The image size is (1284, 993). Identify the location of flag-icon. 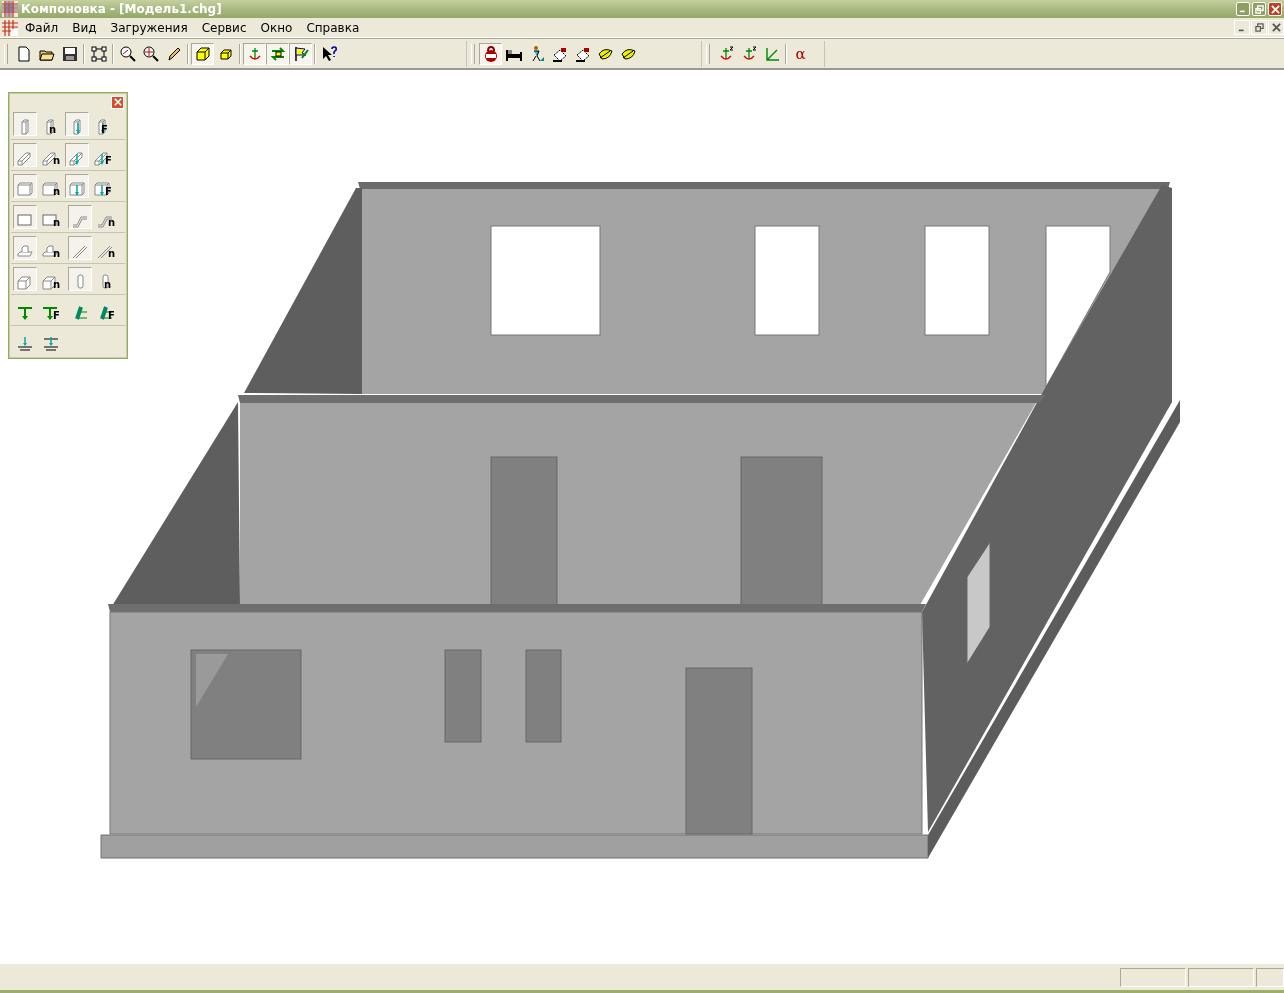
(300, 53).